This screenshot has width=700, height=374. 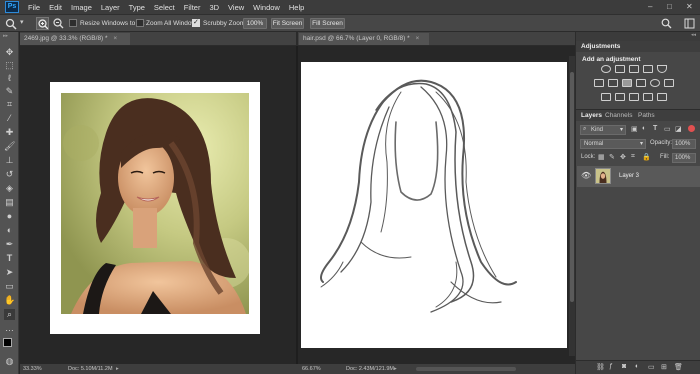 I want to click on levels-icon, so click(x=620, y=69).